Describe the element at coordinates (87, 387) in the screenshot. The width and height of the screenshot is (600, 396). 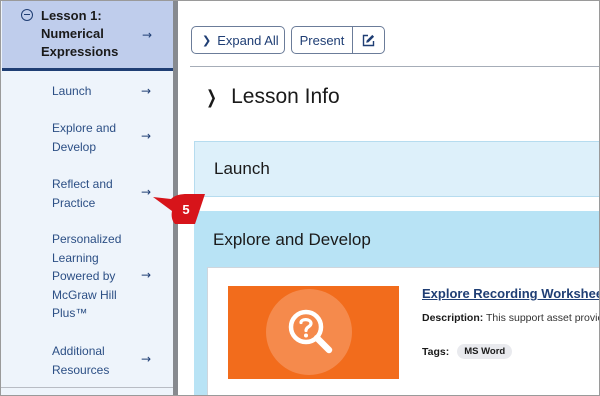
I see `divider` at that location.